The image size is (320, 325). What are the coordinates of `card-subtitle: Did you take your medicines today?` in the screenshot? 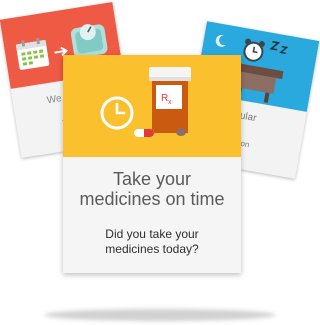 It's located at (152, 242).